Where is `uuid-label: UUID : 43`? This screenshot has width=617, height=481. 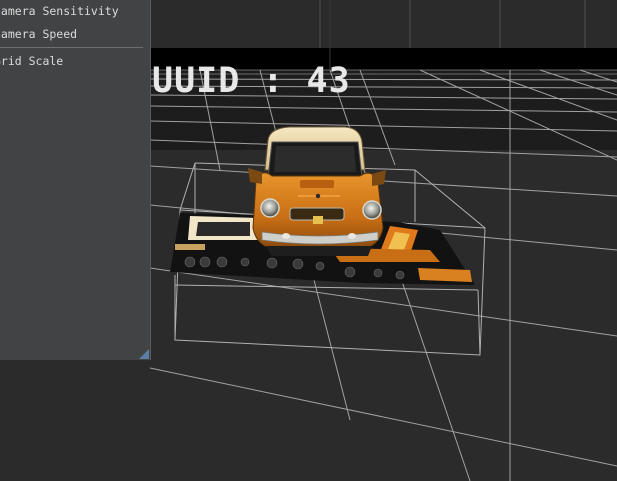 uuid-label: UUID : 43 is located at coordinates (251, 81).